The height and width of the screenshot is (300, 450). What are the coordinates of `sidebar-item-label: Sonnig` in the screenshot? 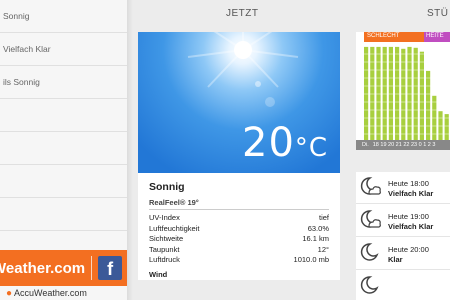 It's located at (16, 16).